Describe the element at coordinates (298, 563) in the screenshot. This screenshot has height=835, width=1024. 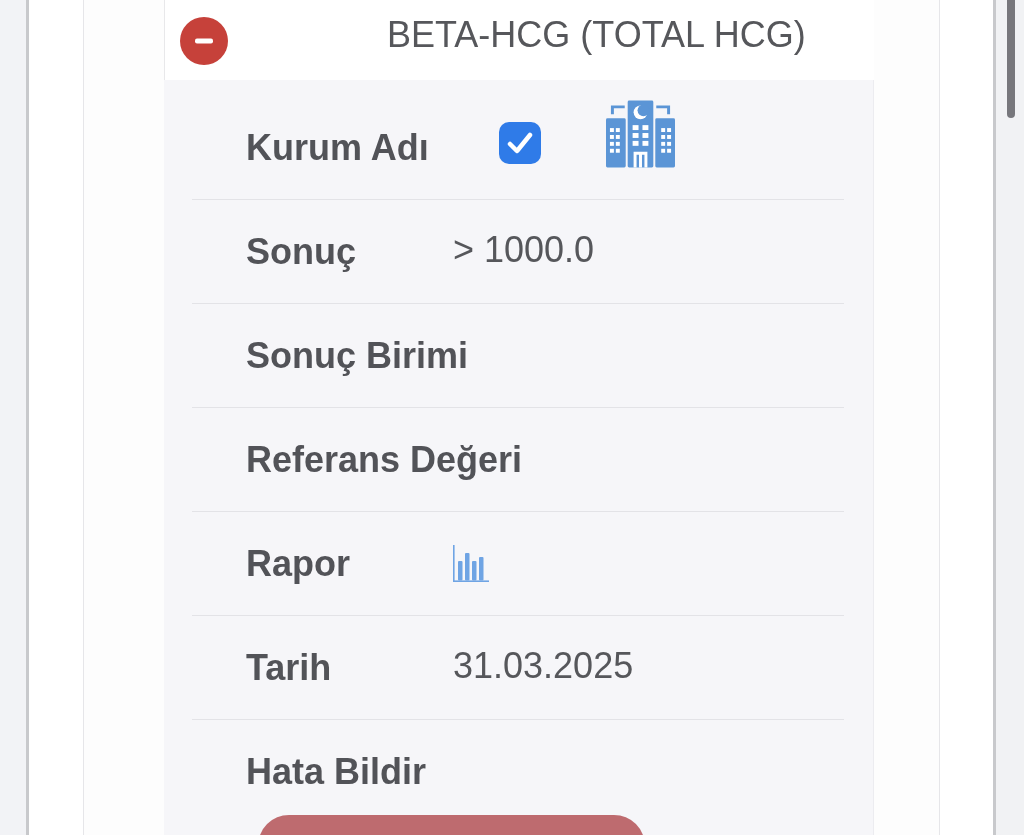
I see `field-label: Rapor` at that location.